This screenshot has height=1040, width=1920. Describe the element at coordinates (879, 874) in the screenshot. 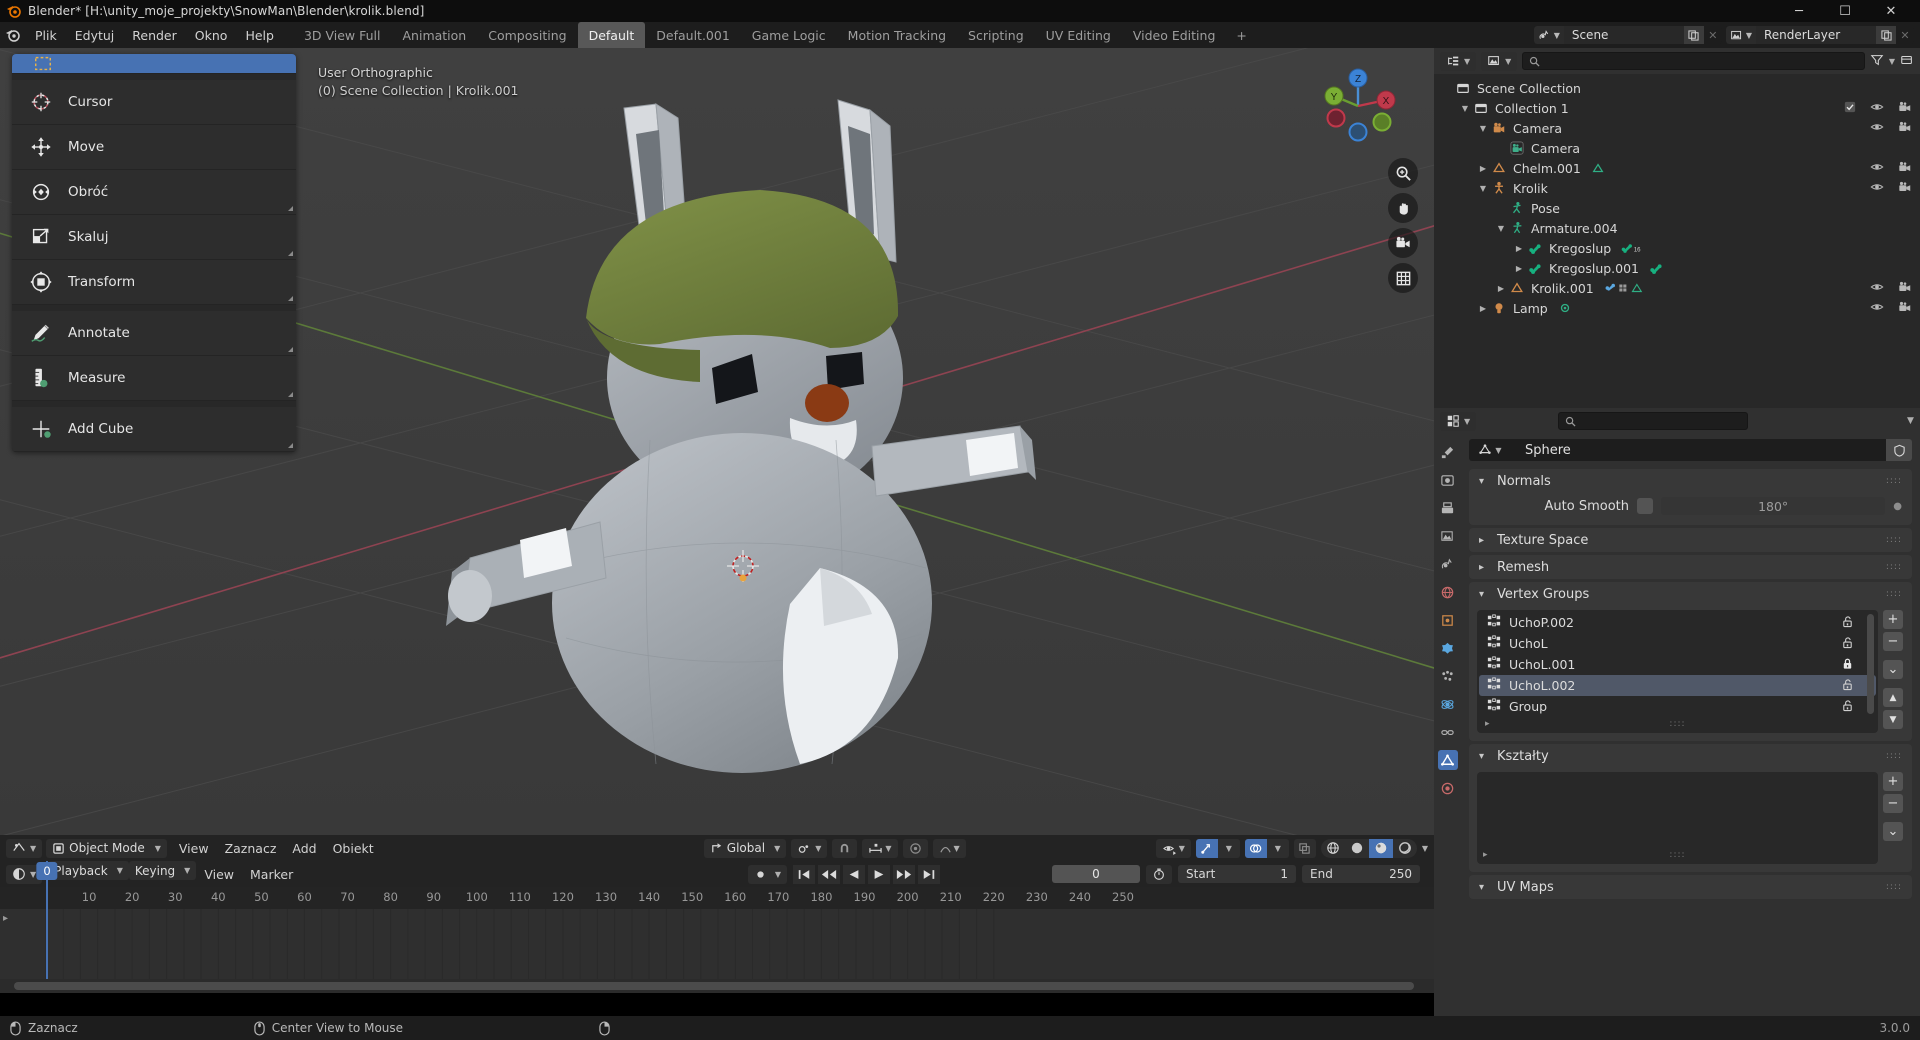

I see `transport-play-button` at that location.